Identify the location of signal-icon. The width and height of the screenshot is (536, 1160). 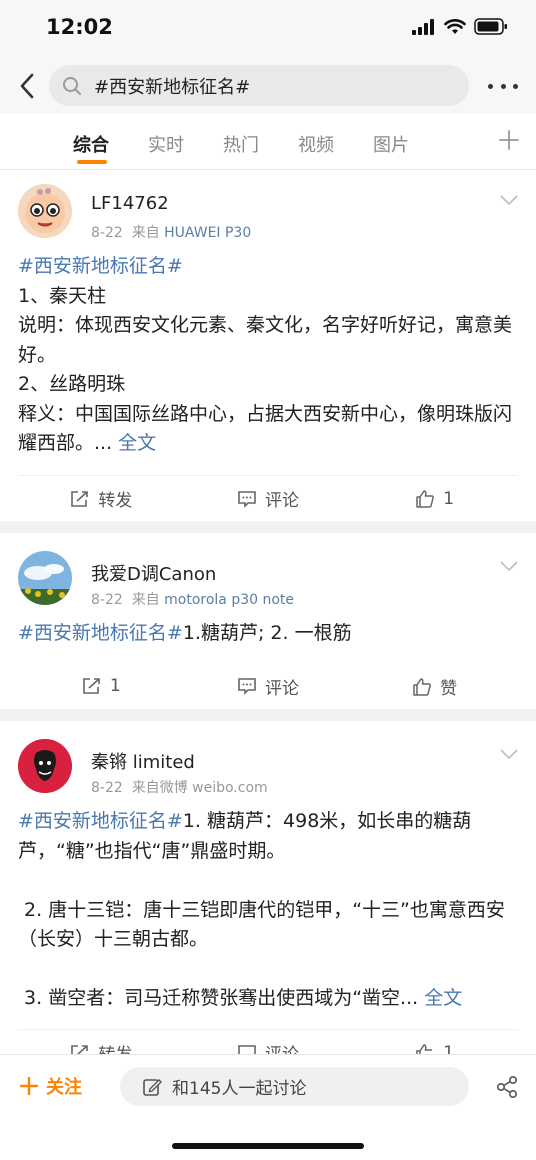
(423, 26).